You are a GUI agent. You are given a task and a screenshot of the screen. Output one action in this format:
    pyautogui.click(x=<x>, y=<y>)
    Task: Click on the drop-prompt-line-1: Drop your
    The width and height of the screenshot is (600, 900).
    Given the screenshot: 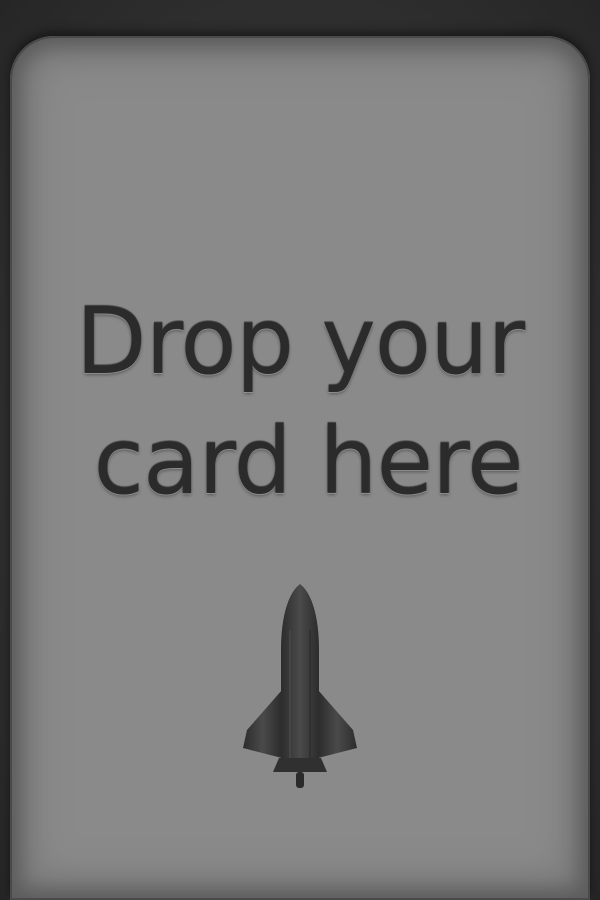 What is the action you would take?
    pyautogui.click(x=300, y=341)
    